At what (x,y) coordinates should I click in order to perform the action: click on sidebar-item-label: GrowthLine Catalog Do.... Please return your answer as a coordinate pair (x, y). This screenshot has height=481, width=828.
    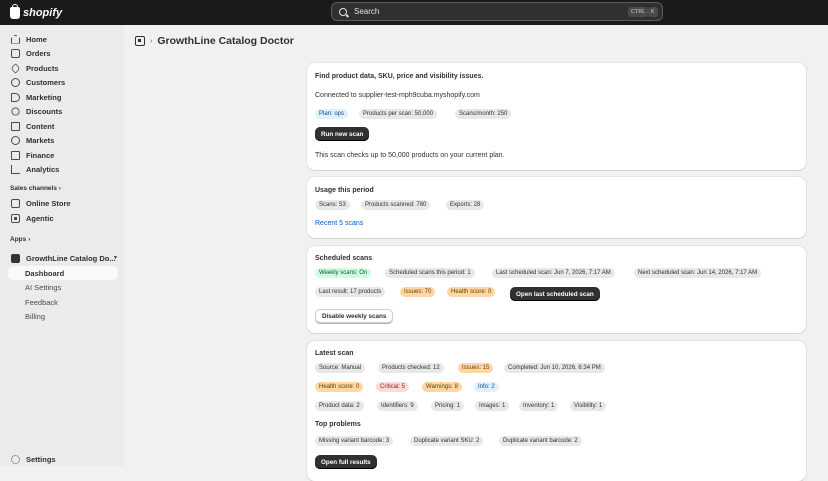
    Looking at the image, I should click on (71, 258).